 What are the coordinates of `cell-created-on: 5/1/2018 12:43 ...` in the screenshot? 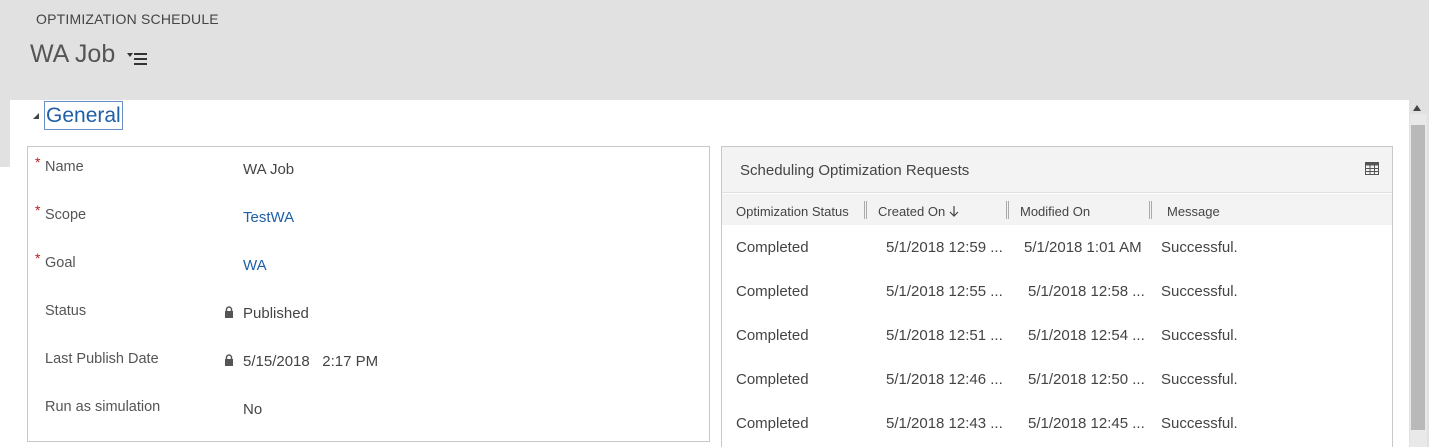 It's located at (944, 423).